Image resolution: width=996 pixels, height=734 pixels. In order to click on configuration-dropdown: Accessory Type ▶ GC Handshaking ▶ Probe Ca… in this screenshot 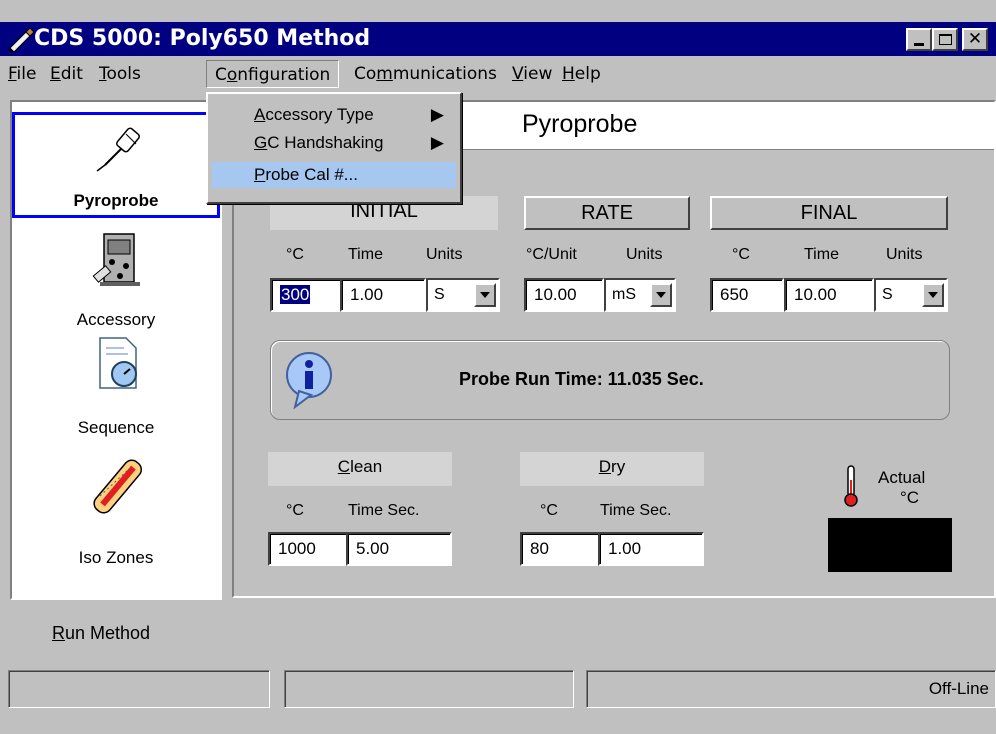, I will do `click(334, 148)`.